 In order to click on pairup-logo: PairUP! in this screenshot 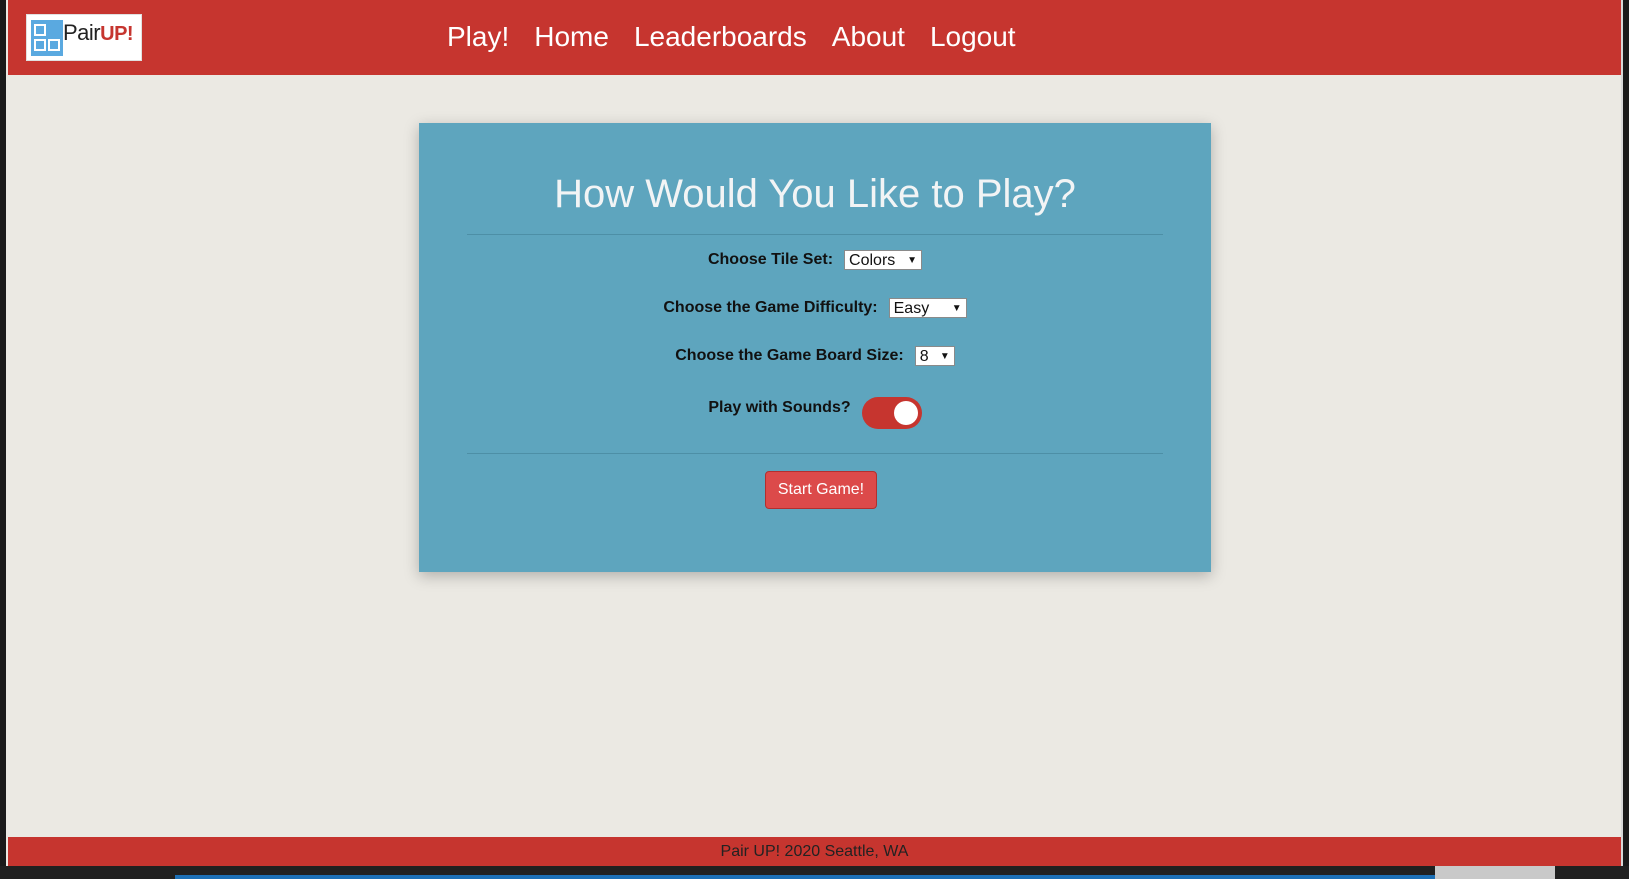, I will do `click(84, 37)`.